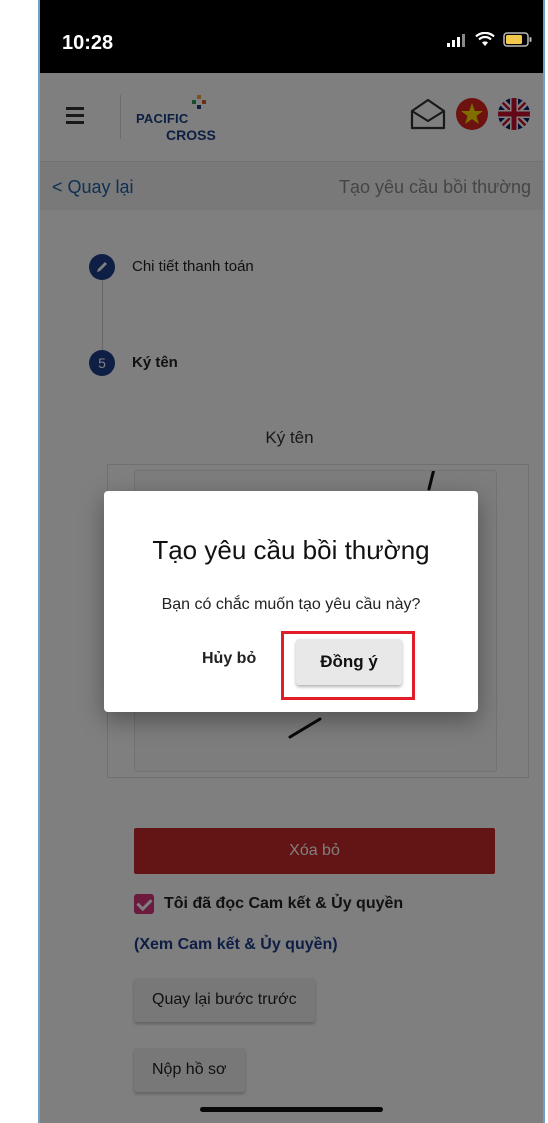  I want to click on dialog-title: Tạo yêu cầu bồi thường, so click(291, 550).